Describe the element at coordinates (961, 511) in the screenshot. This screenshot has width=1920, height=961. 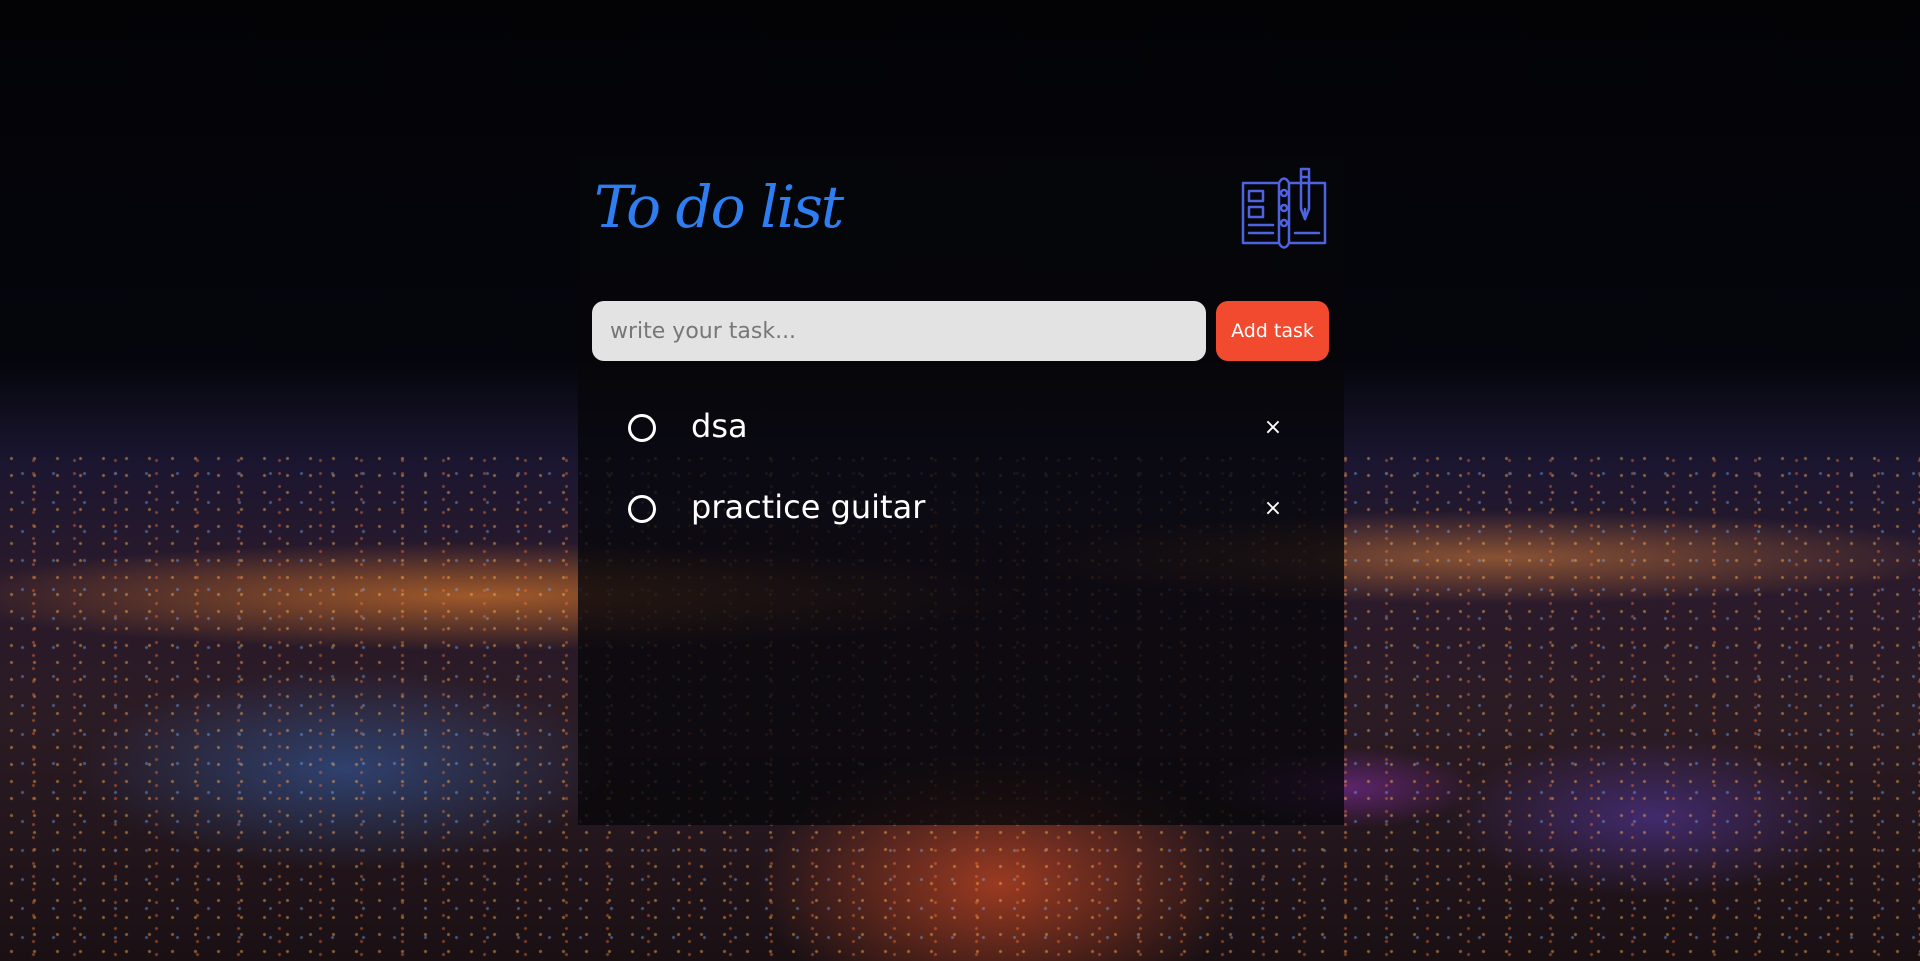
I see `task-item: practice guitar ×` at that location.